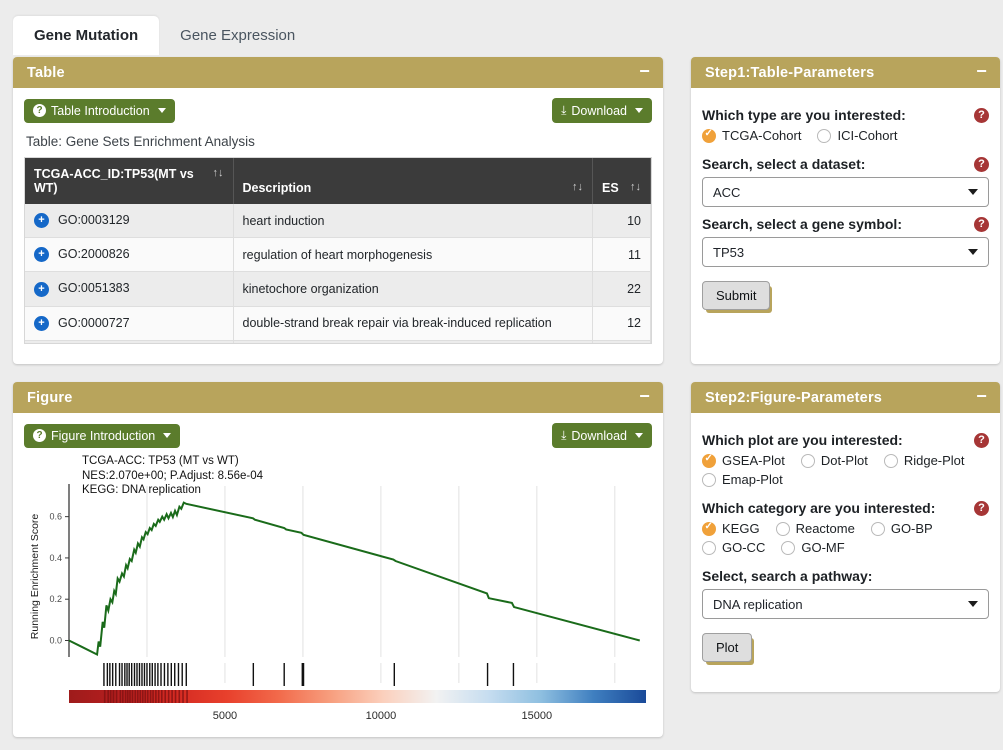  What do you see at coordinates (114, 181) in the screenshot?
I see `column-header-id-label: TCGA-ACC_ID:TP53(MT vs WT)` at bounding box center [114, 181].